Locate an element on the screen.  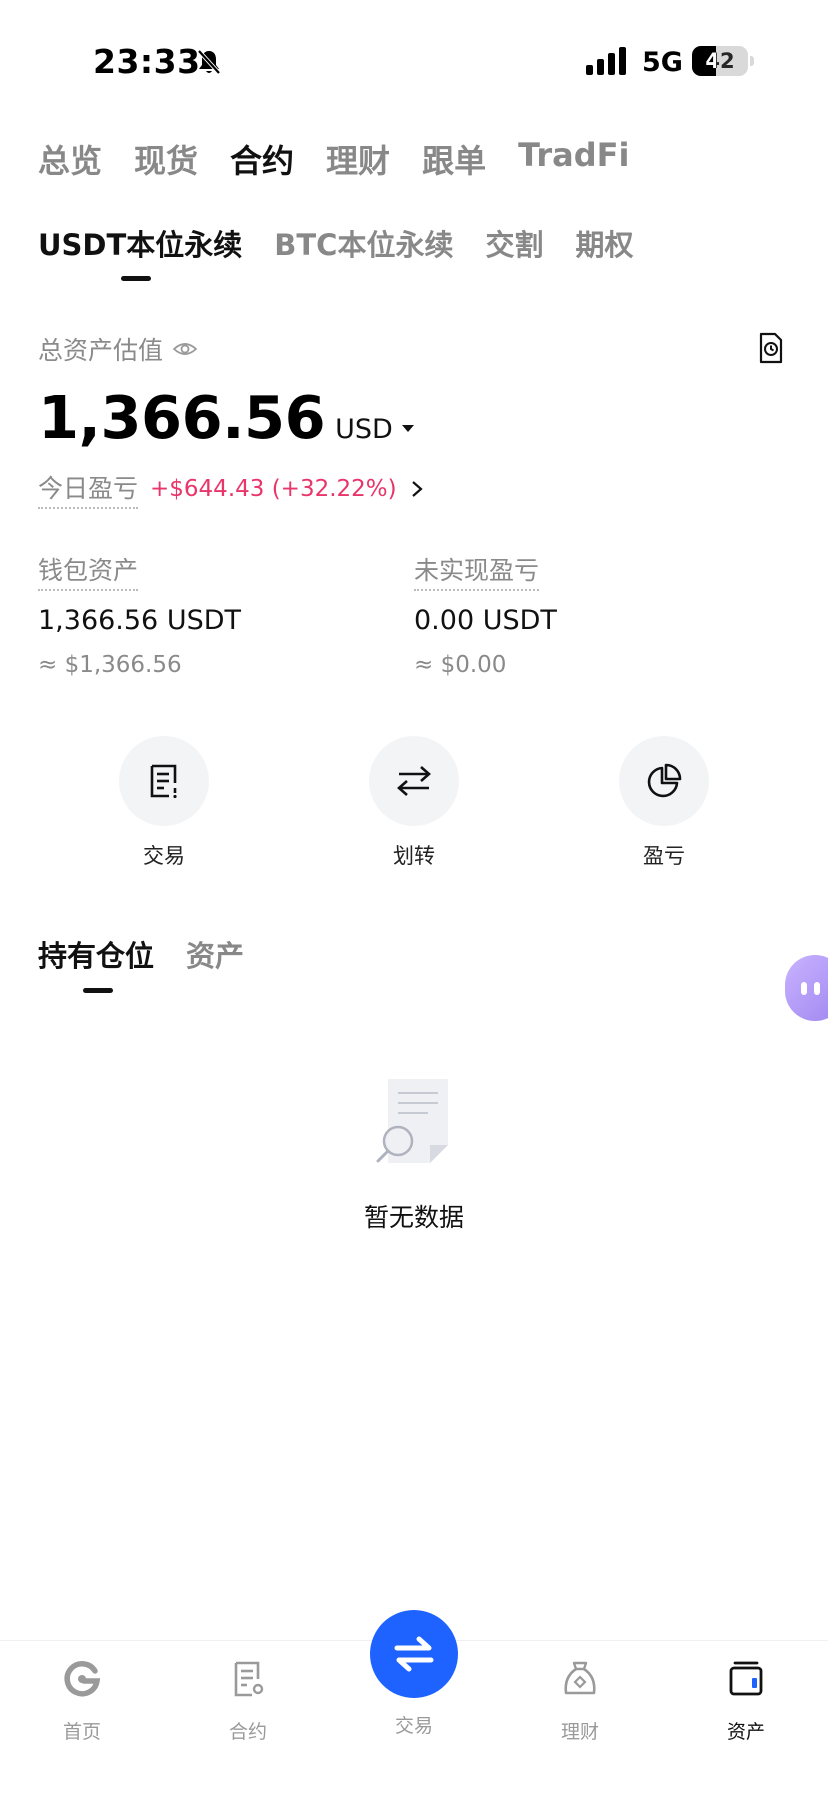
action-pnl: 盈亏 is located at coordinates (664, 803).